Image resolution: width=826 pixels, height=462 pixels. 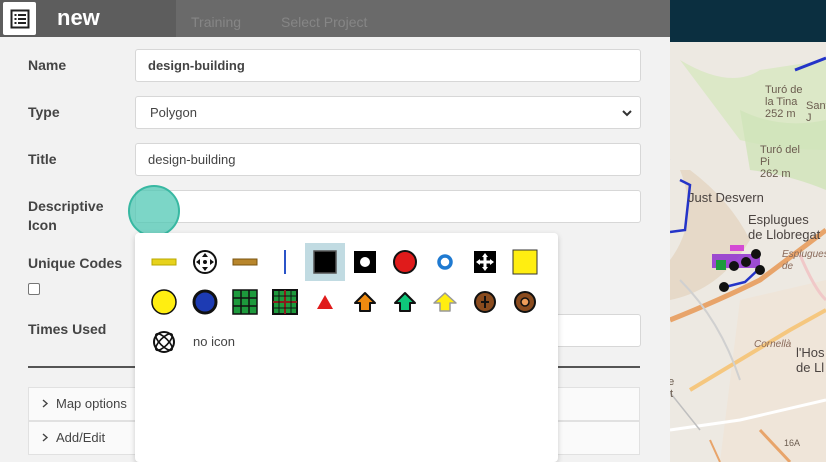 What do you see at coordinates (205, 302) in the screenshot?
I see `blue-circle-icon` at bounding box center [205, 302].